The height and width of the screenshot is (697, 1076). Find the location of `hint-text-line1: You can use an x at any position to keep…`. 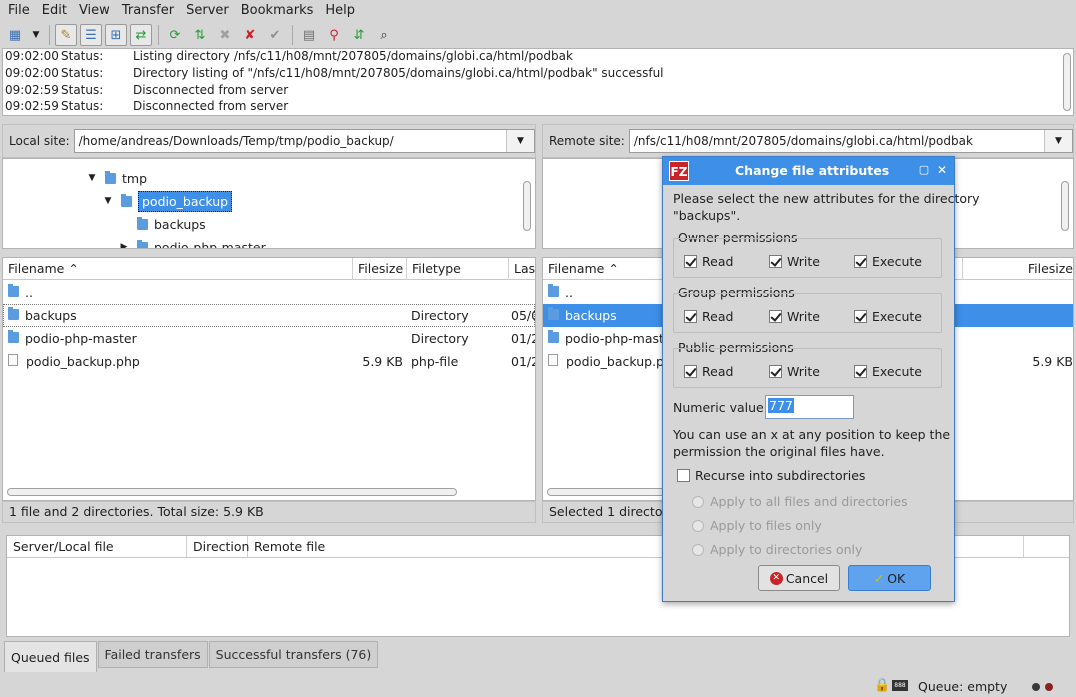

hint-text-line1: You can use an x at any position to keep… is located at coordinates (812, 434).